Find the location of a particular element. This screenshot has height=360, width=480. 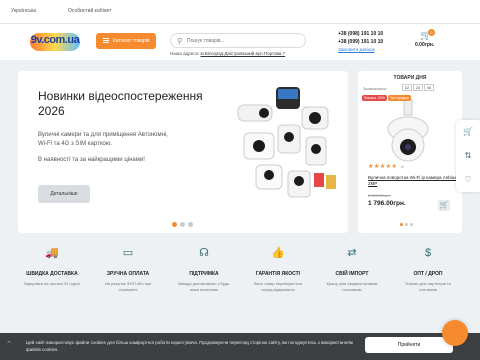

product-image is located at coordinates (409, 131).